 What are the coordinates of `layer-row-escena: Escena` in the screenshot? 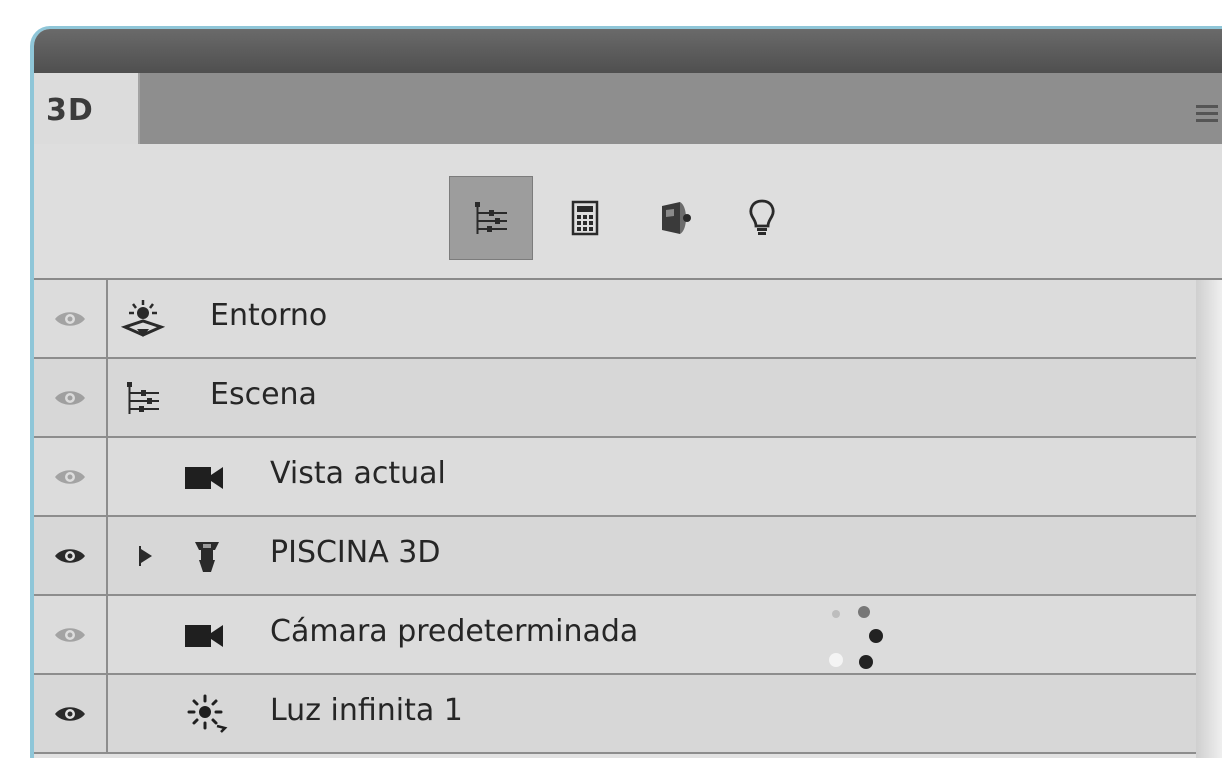 It's located at (615, 398).